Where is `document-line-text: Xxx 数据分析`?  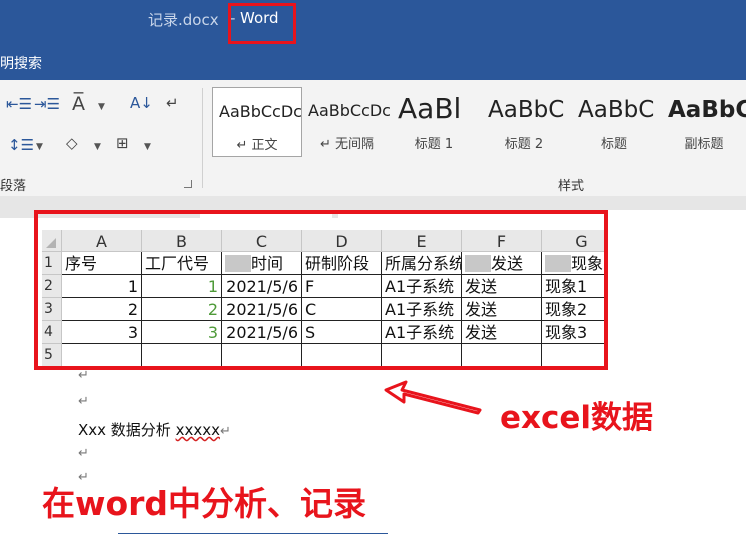 document-line-text: Xxx 数据分析 is located at coordinates (127, 430).